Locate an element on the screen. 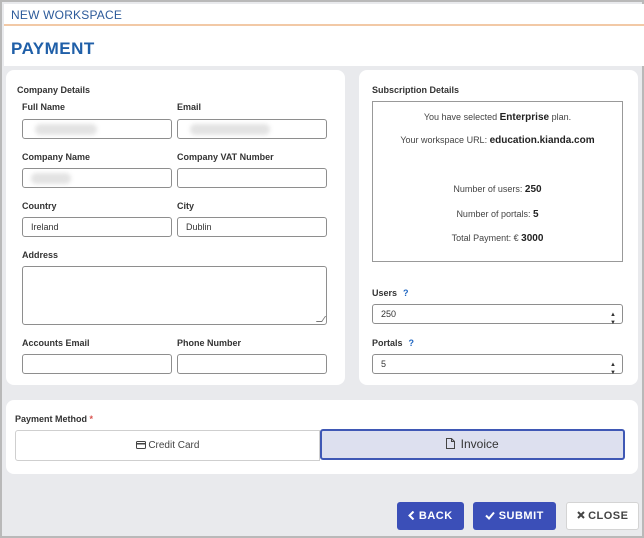  total-payment: 3000 is located at coordinates (532, 238).